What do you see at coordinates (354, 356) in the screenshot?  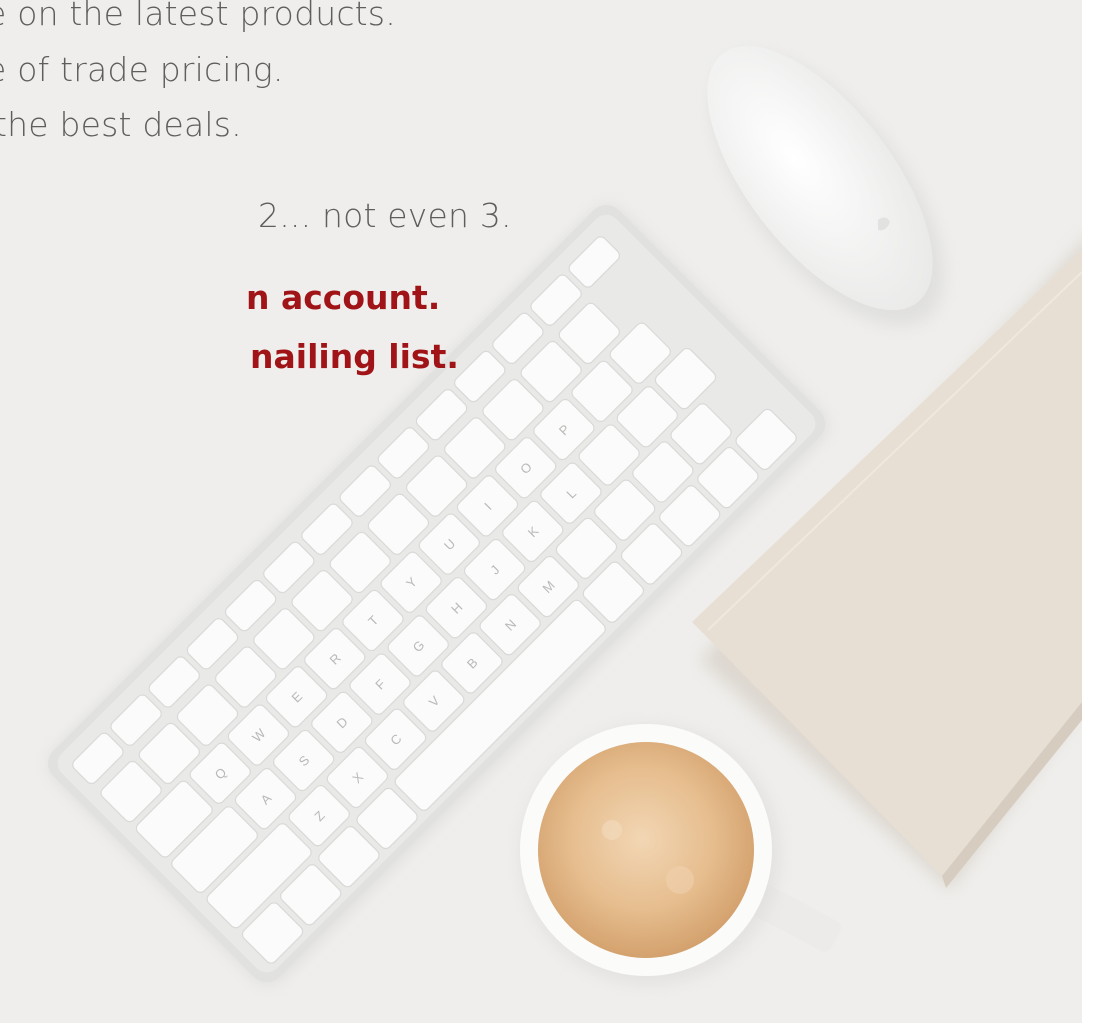 I see `cta-mailing-list: nailing list.` at bounding box center [354, 356].